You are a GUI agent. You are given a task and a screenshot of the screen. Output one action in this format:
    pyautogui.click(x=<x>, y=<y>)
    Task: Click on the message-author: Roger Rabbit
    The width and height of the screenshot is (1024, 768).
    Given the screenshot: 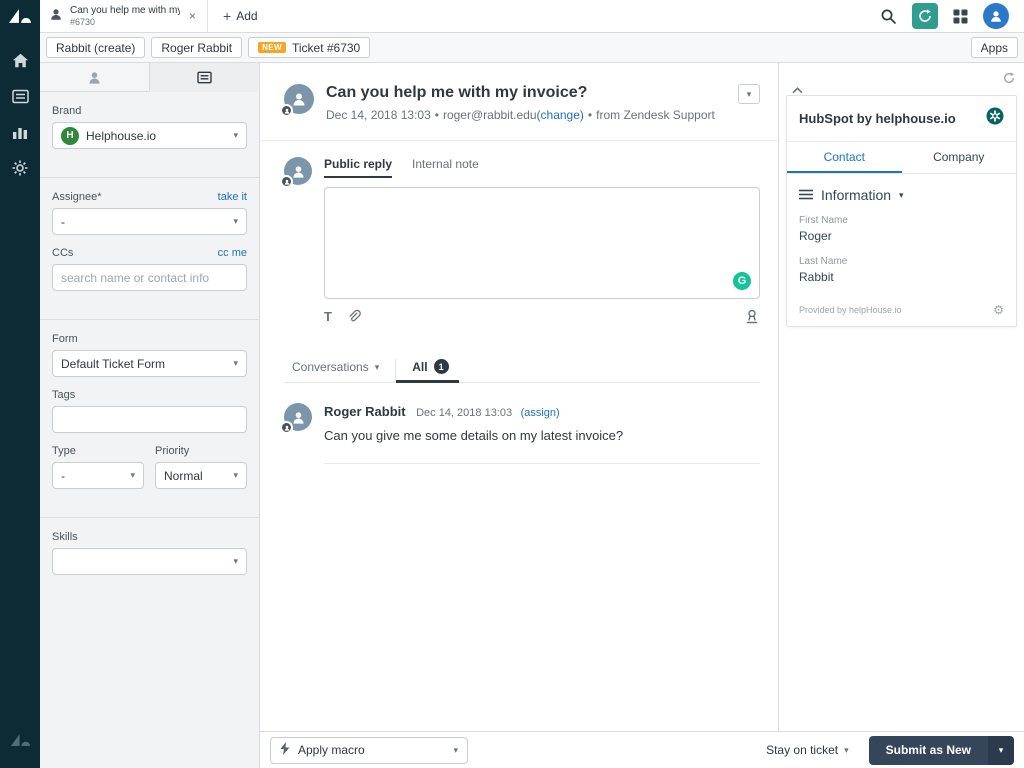 What is the action you would take?
    pyautogui.click(x=365, y=411)
    